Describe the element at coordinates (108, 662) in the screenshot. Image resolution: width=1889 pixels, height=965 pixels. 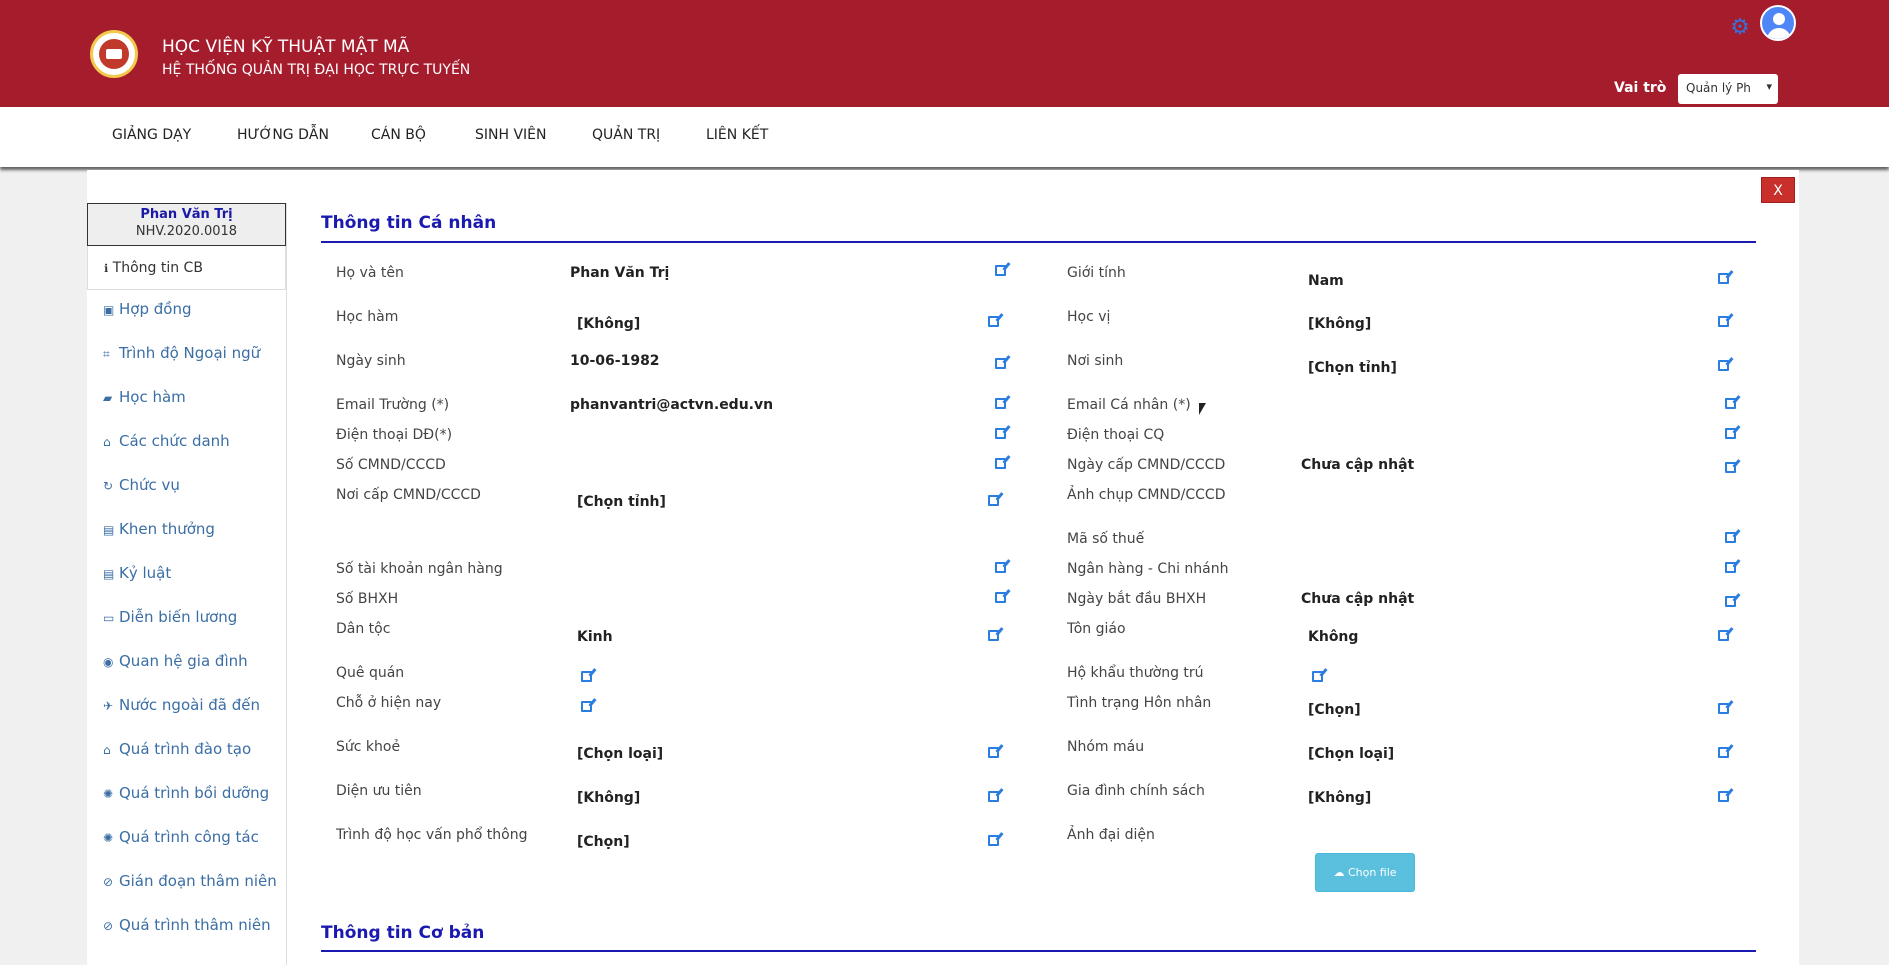
I see `user-circle-icon: ◉` at that location.